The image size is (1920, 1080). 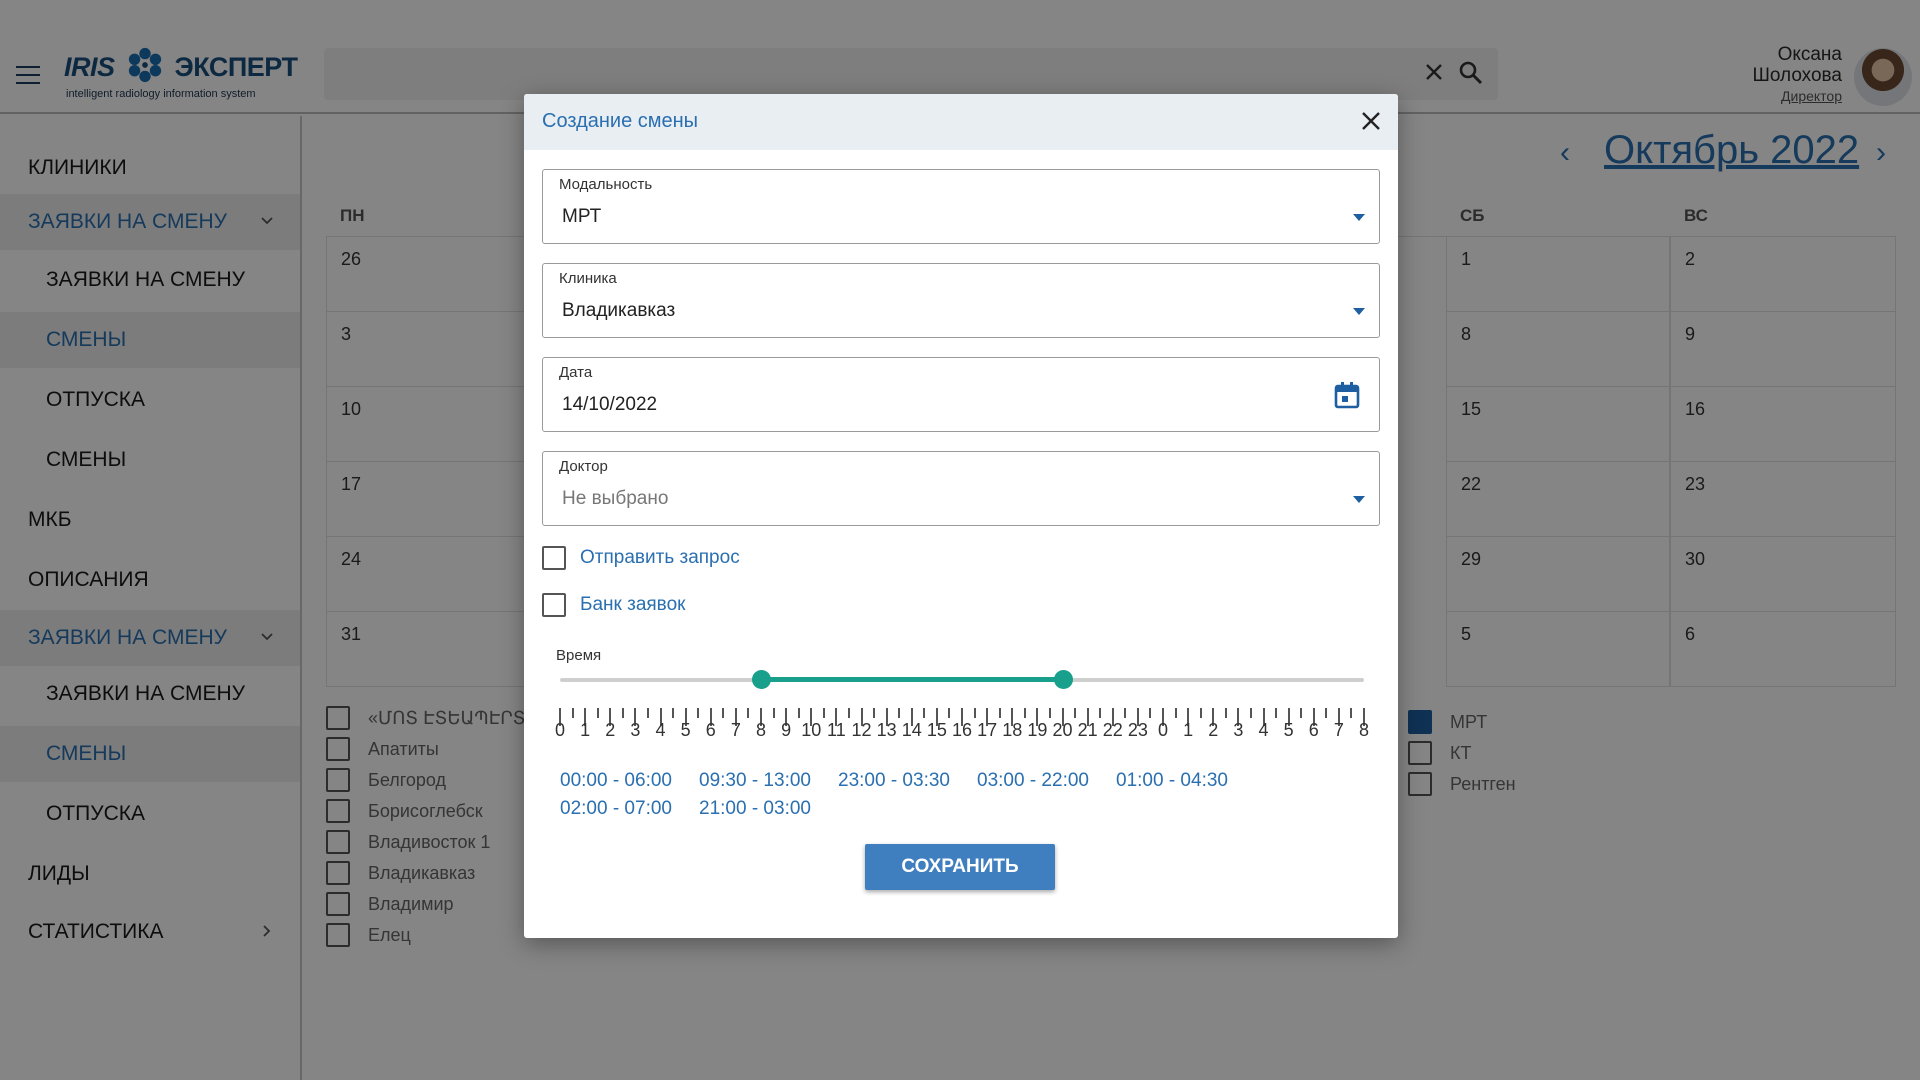 I want to click on time-scale-label: 17, so click(x=987, y=730).